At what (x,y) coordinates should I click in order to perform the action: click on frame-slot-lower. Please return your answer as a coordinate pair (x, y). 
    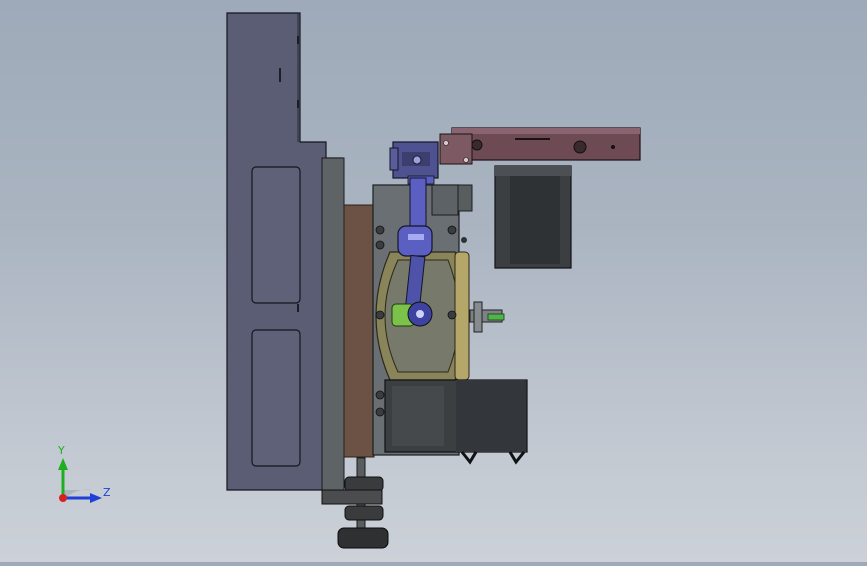
    Looking at the image, I should click on (276, 398).